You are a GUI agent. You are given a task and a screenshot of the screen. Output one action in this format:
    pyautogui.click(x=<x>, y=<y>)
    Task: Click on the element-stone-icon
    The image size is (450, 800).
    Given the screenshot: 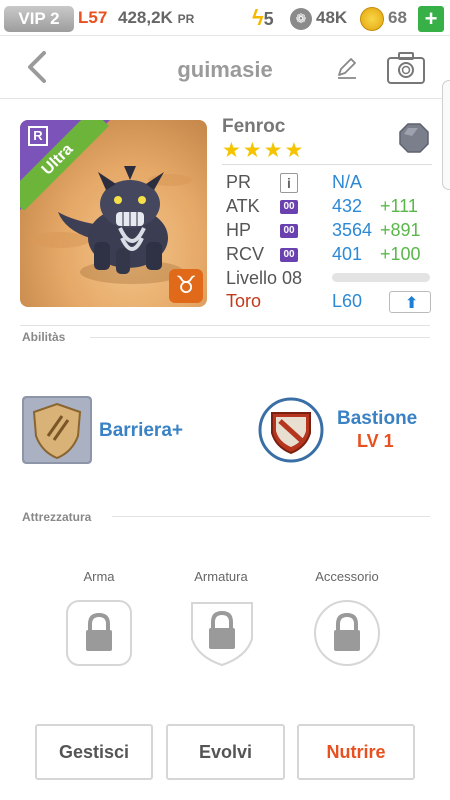 What is the action you would take?
    pyautogui.click(x=414, y=138)
    